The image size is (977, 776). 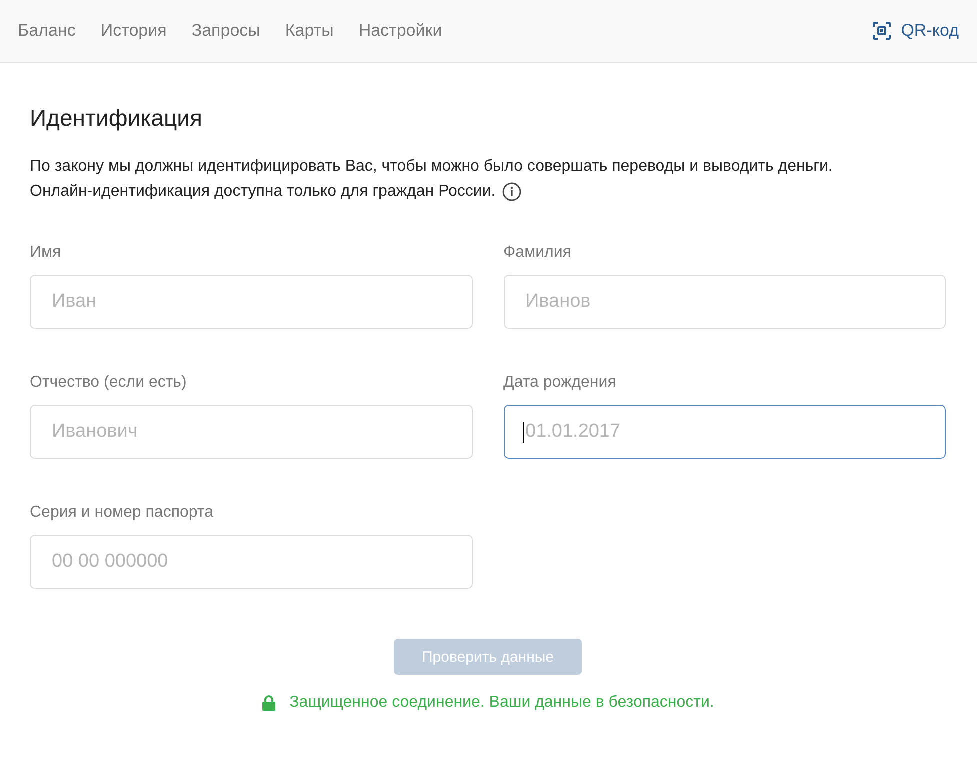 I want to click on field-label: Фамилия, so click(x=538, y=253).